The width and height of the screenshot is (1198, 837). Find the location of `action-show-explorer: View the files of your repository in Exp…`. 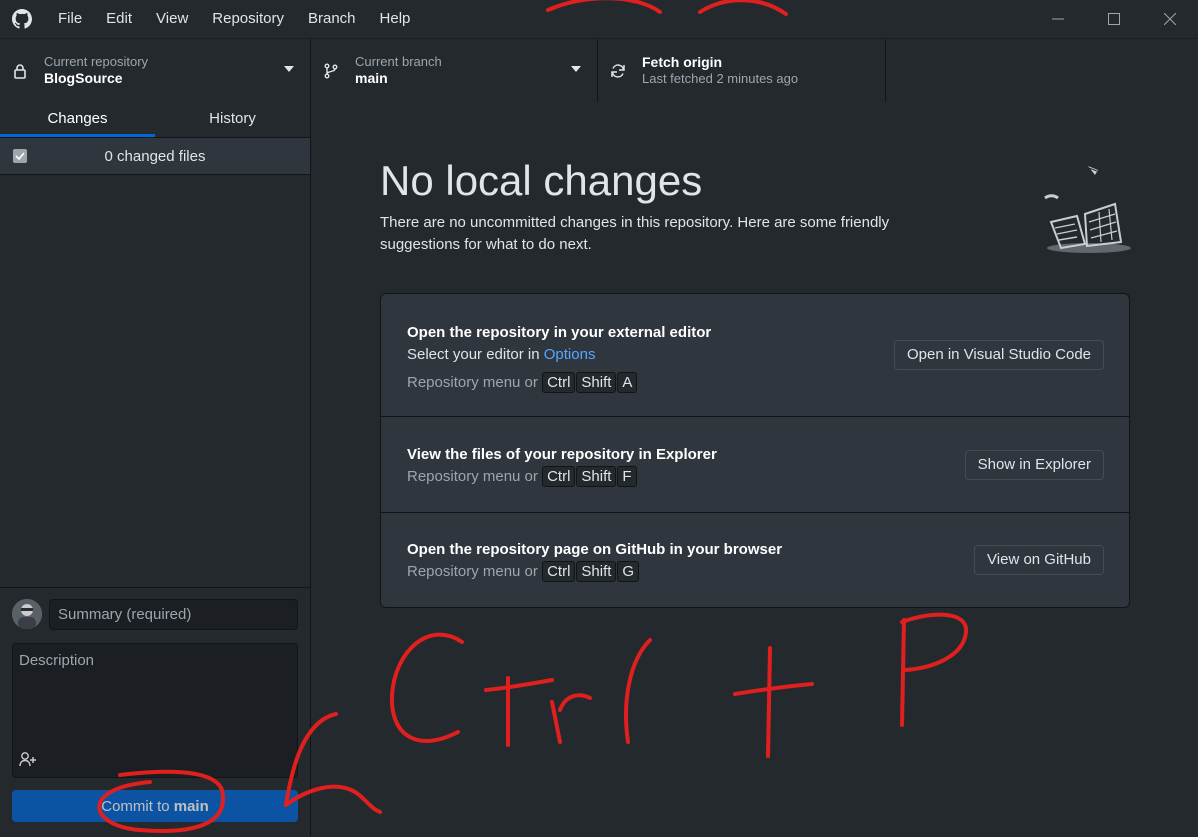

action-show-explorer: View the files of your repository in Exp… is located at coordinates (755, 465).